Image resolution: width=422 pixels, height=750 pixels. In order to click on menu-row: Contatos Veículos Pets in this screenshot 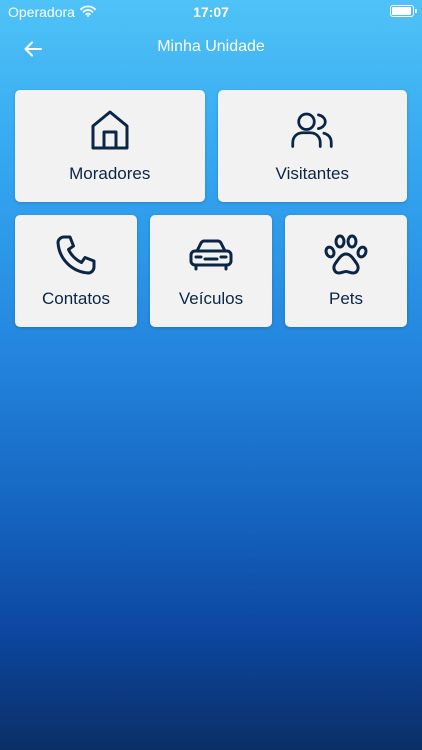, I will do `click(211, 271)`.